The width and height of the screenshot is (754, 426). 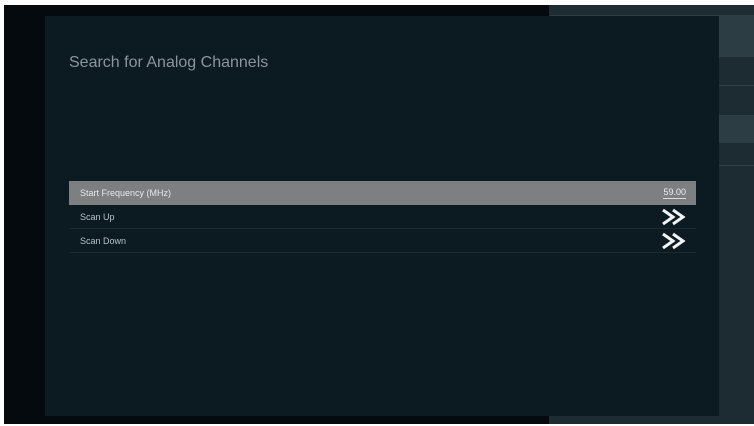 What do you see at coordinates (169, 62) in the screenshot?
I see `dialog-title: Search for Analog Channels` at bounding box center [169, 62].